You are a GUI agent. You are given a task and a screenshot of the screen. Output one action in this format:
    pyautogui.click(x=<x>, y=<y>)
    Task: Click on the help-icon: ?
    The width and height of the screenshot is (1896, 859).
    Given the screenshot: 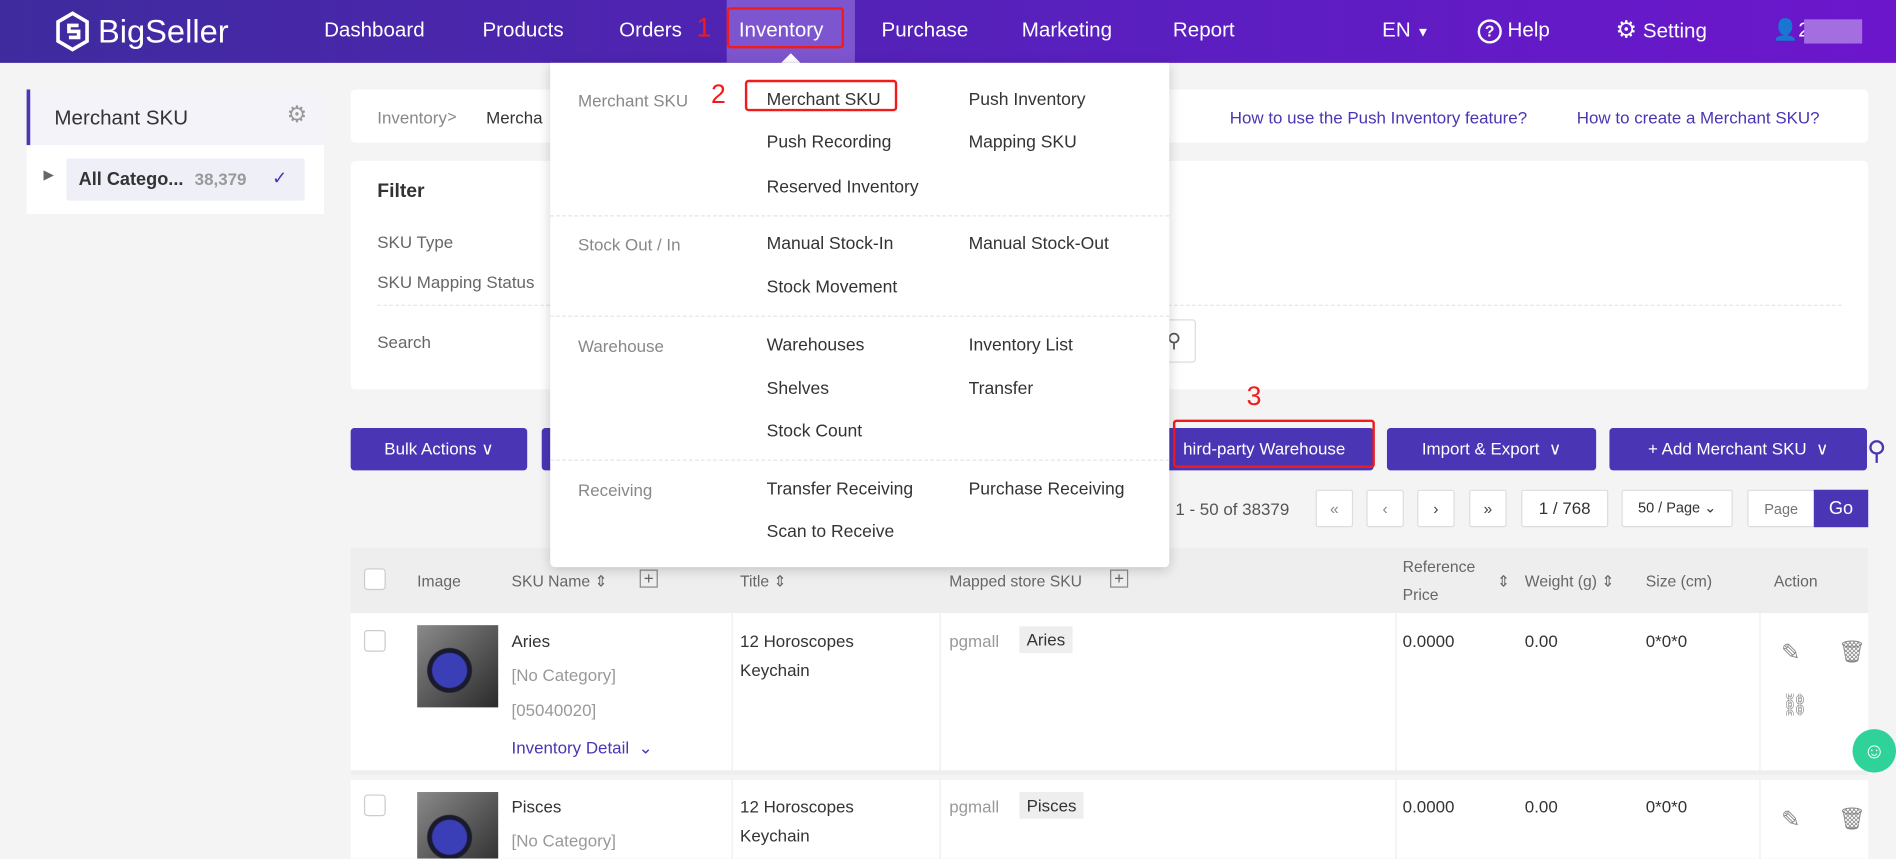 What is the action you would take?
    pyautogui.click(x=1489, y=31)
    